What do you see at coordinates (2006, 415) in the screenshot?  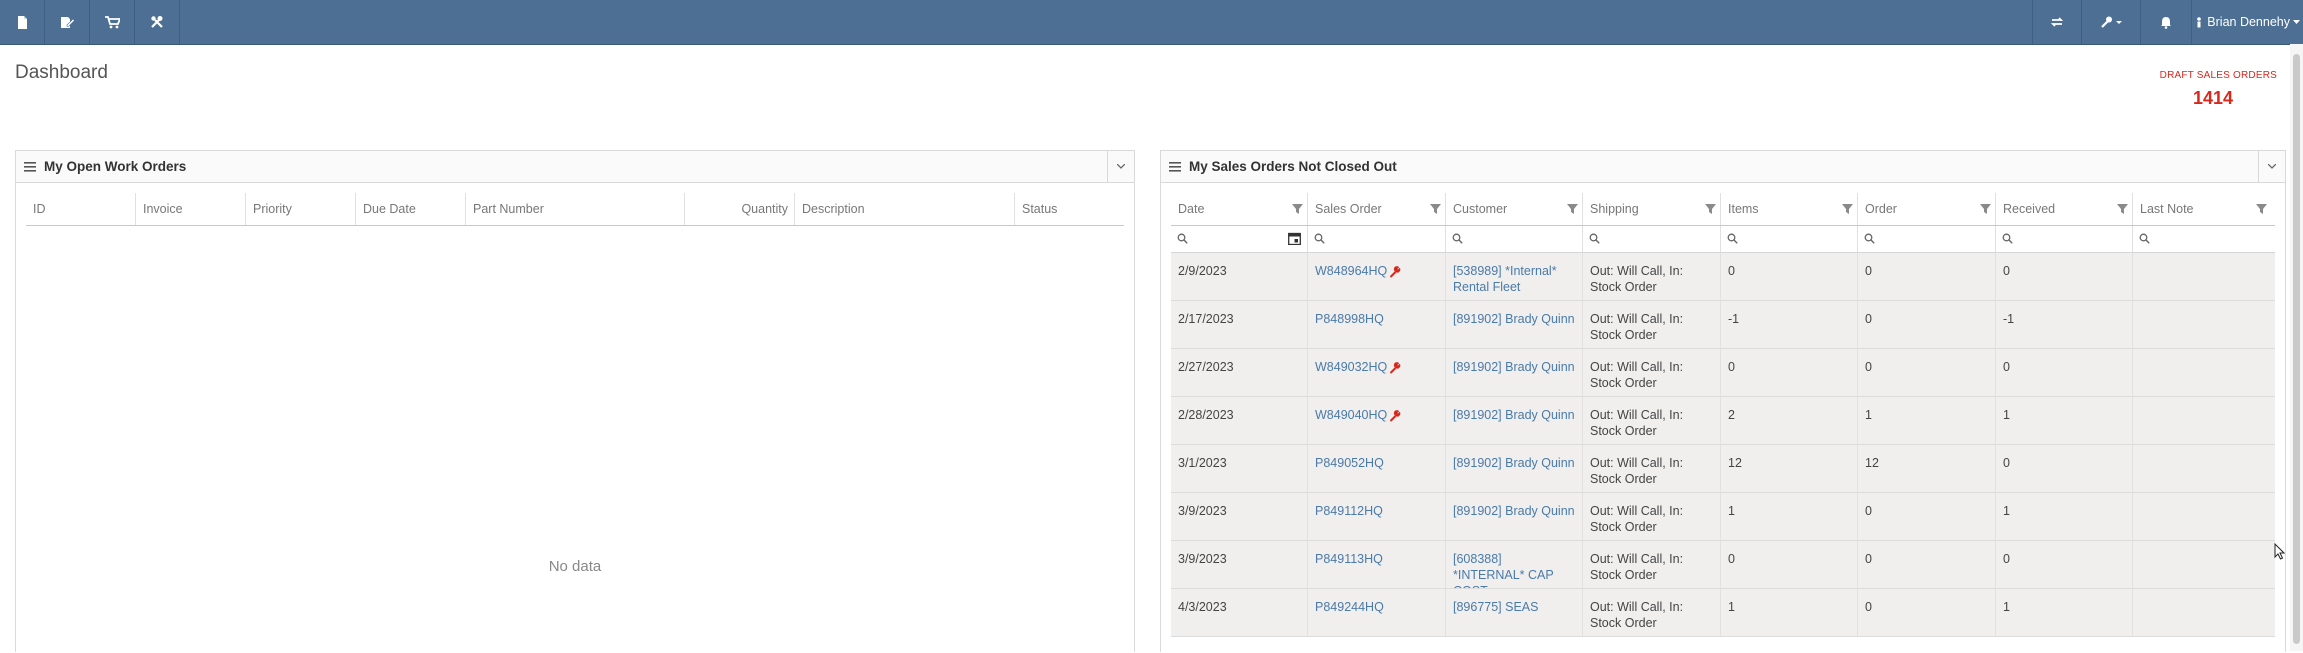 I see `cell-text: 1` at bounding box center [2006, 415].